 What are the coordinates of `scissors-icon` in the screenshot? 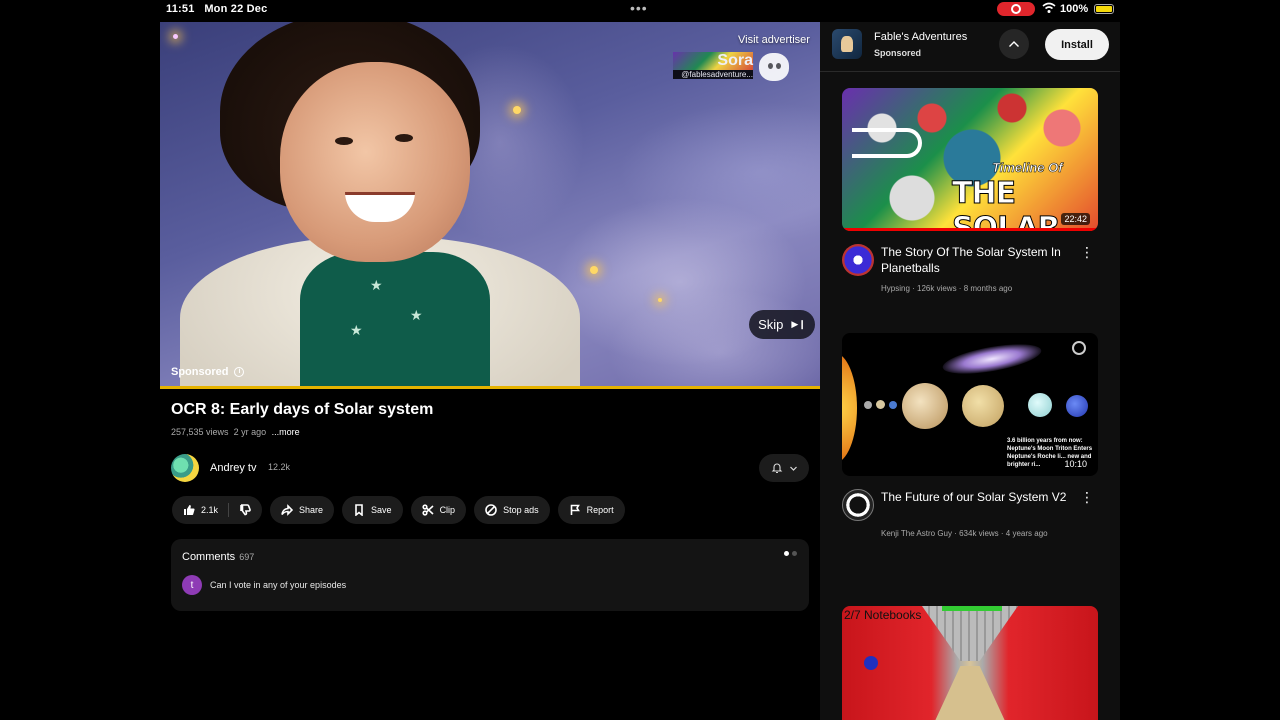 It's located at (427, 510).